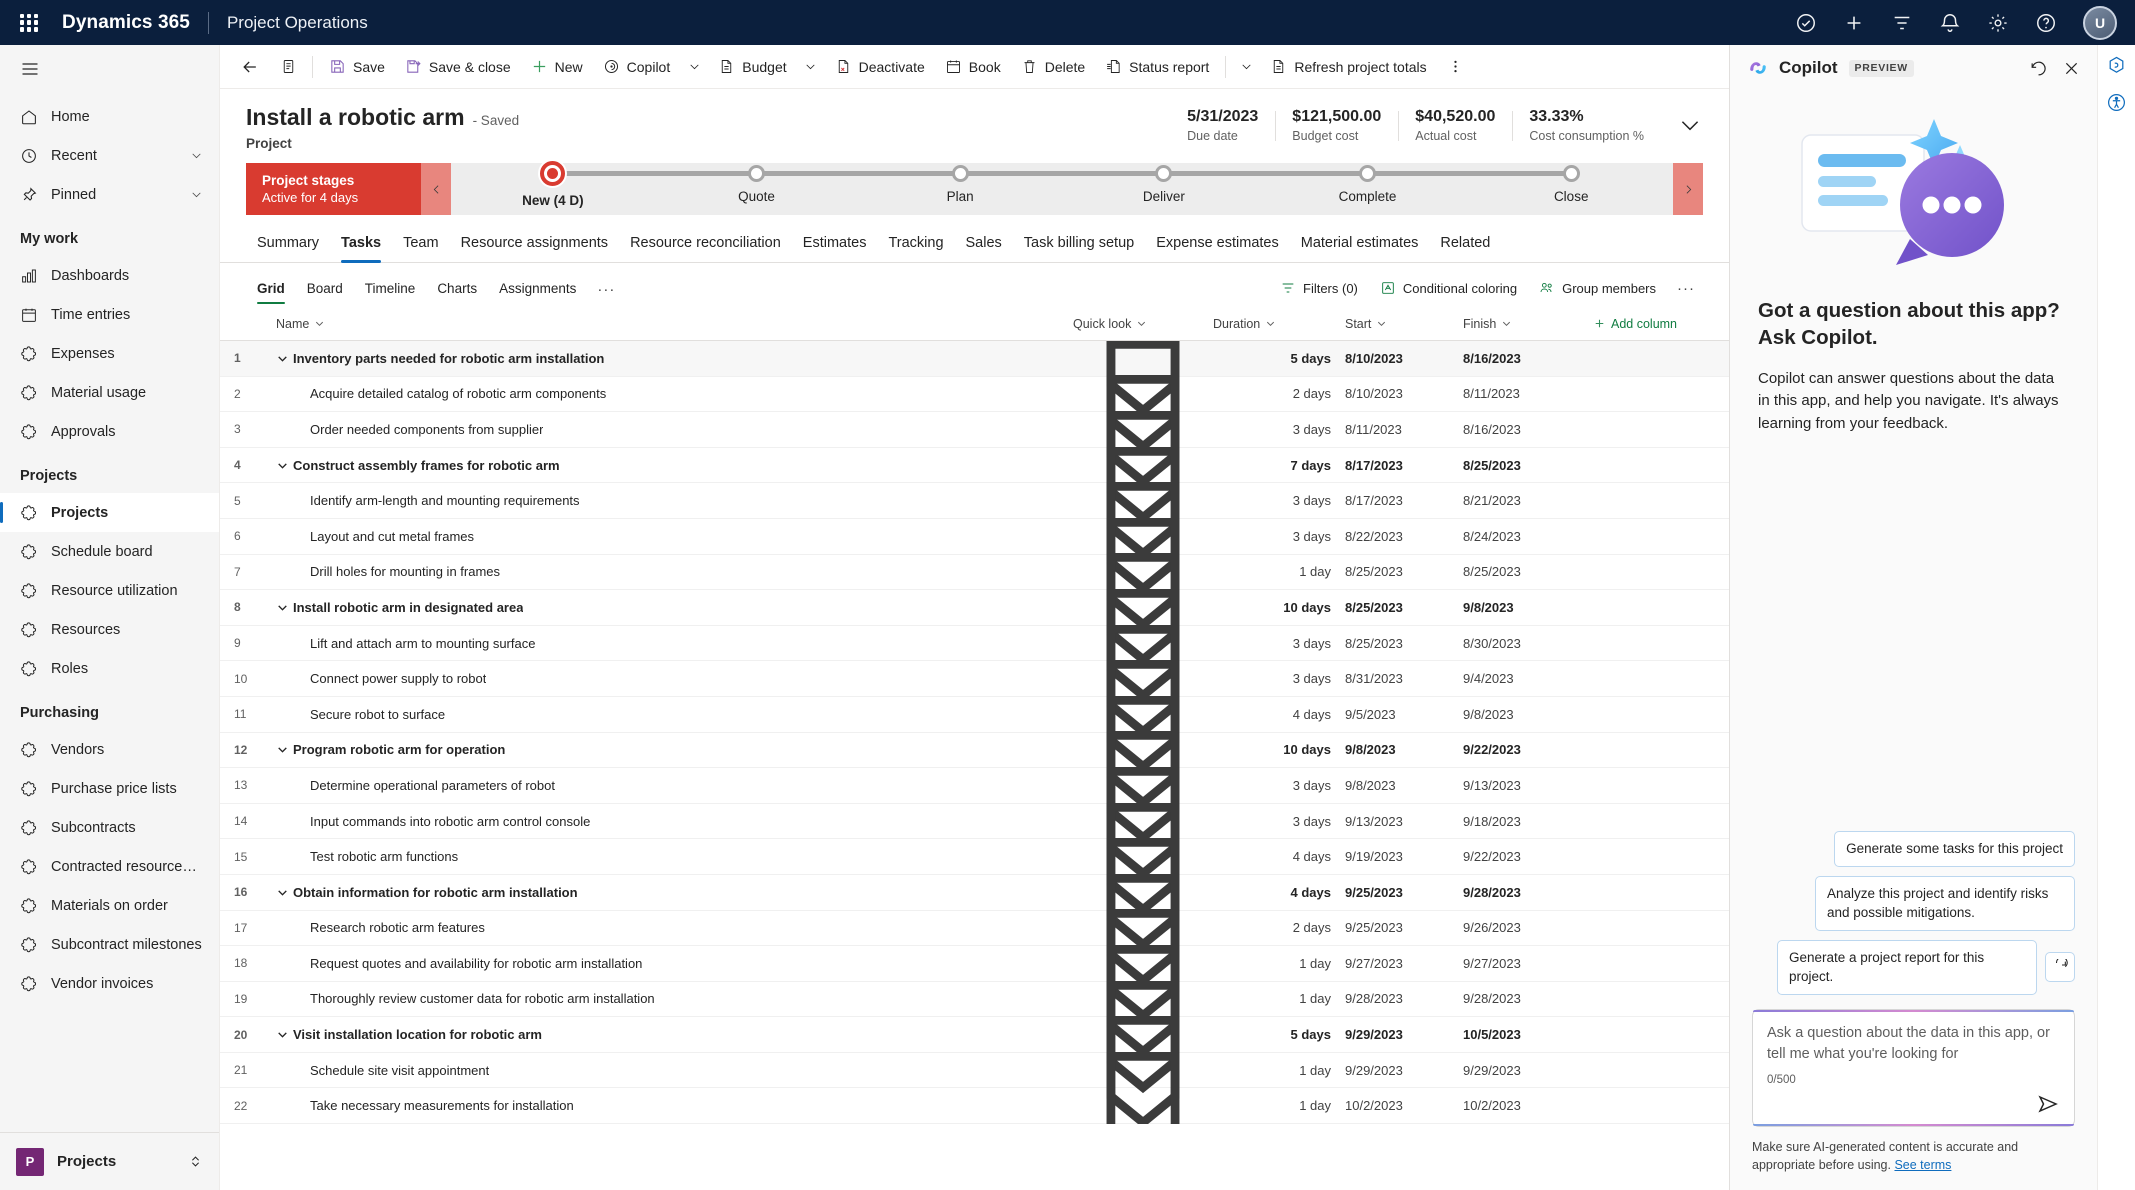 This screenshot has width=2135, height=1190. What do you see at coordinates (694, 67) in the screenshot?
I see `budget-chevron-icon` at bounding box center [694, 67].